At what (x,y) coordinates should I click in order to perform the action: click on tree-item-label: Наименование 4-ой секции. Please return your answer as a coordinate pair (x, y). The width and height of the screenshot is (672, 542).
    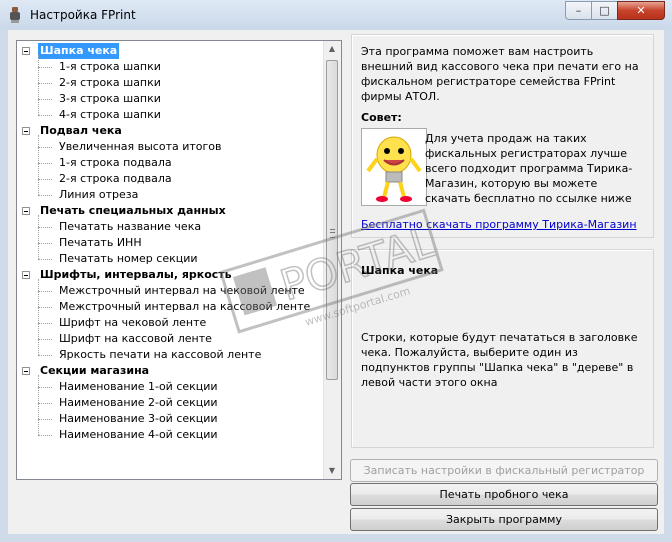
    Looking at the image, I should click on (138, 435).